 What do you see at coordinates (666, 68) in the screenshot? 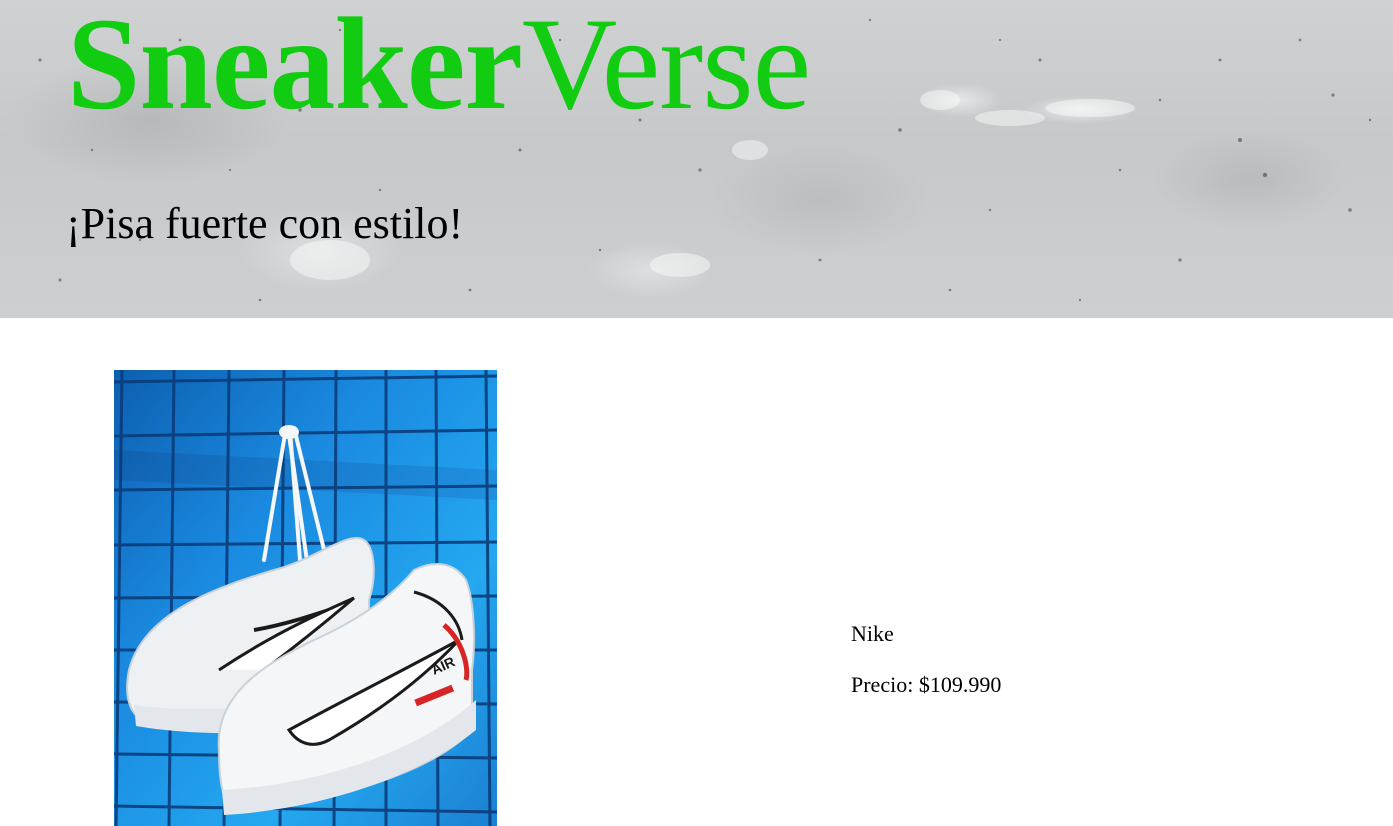
I see `site-title-regular: Verse` at bounding box center [666, 68].